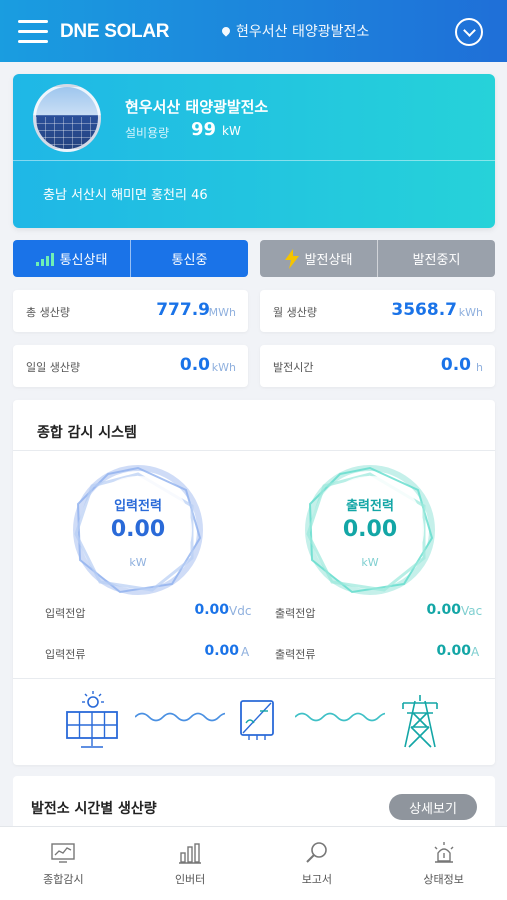  I want to click on input-voltage-unit: Vdc, so click(240, 611).